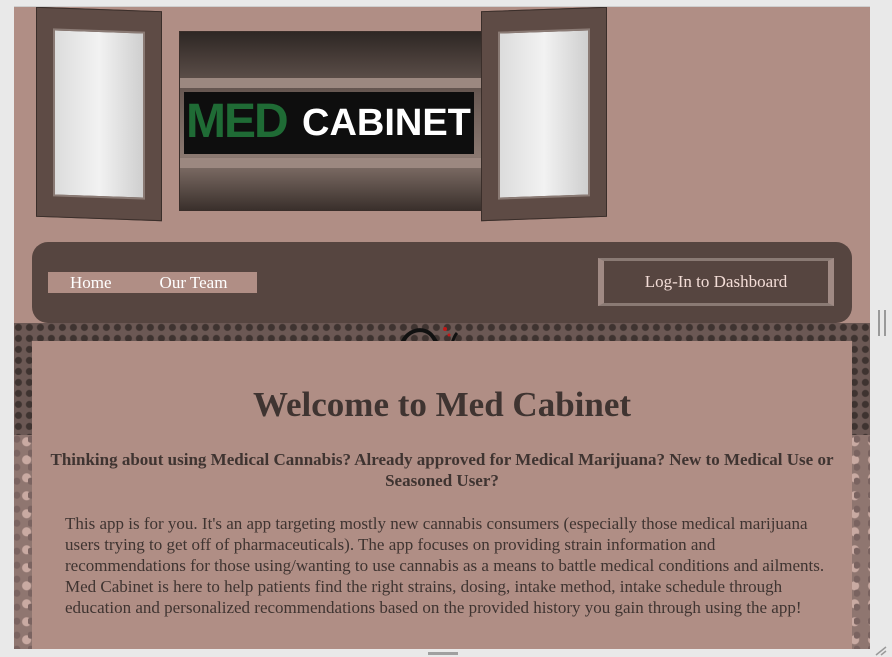 The image size is (892, 657). Describe the element at coordinates (716, 282) in the screenshot. I see `login-dashboard-button: Log-In to Dashboard` at that location.